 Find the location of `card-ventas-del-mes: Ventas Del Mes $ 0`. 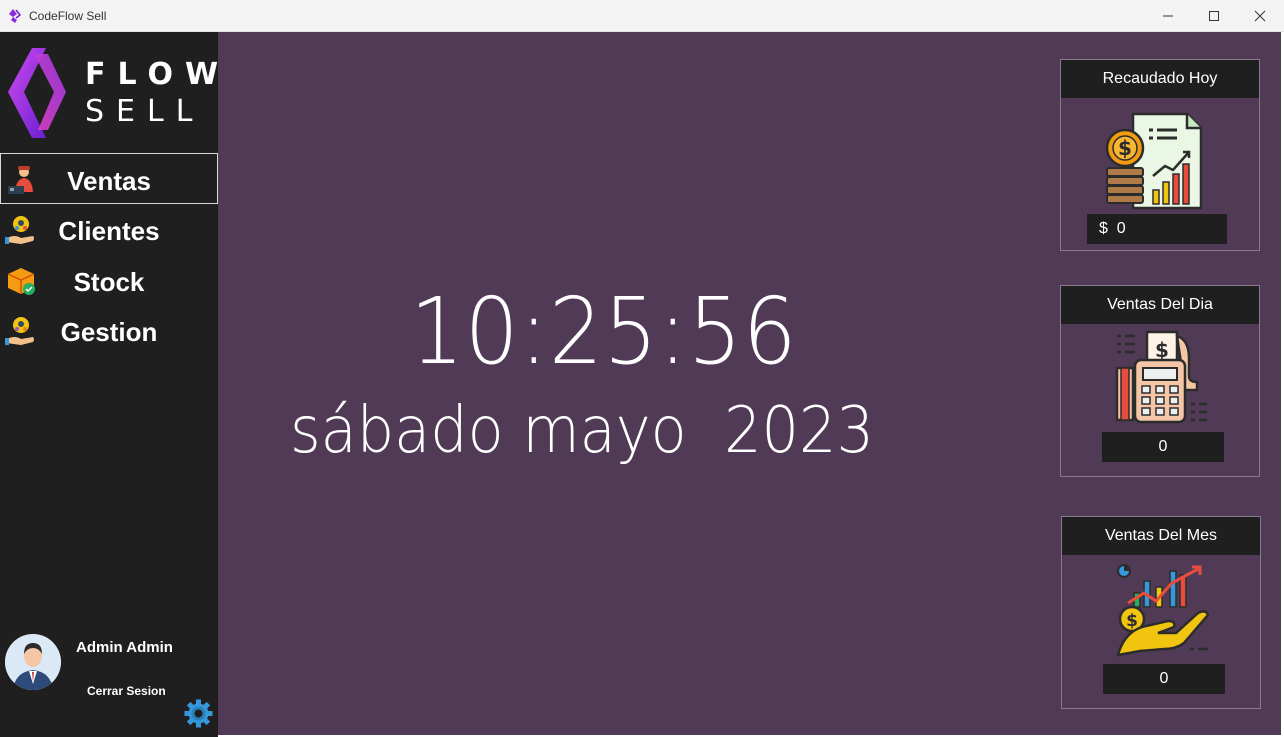

card-ventas-del-mes: Ventas Del Mes $ 0 is located at coordinates (1161, 612).